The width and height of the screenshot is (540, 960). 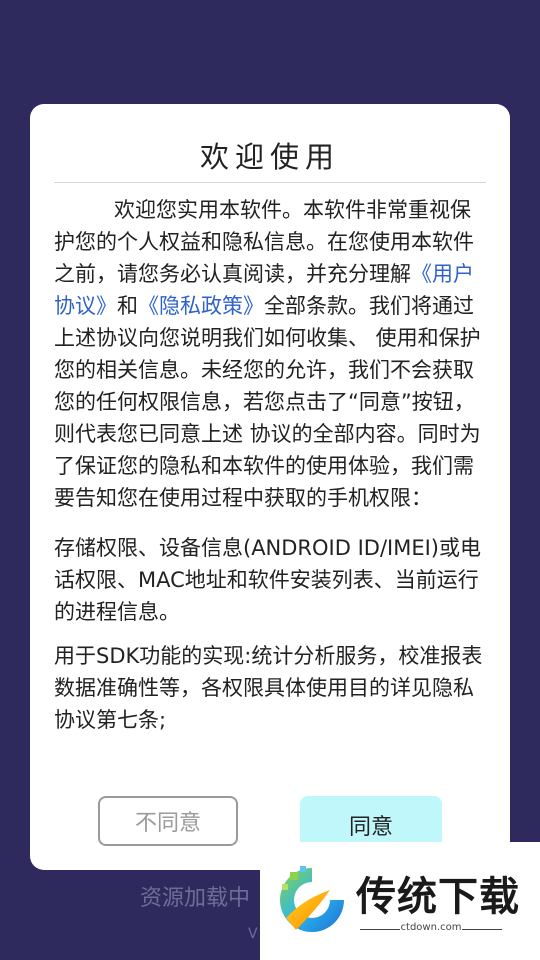 I want to click on disagree-button: 不同意, so click(x=168, y=821).